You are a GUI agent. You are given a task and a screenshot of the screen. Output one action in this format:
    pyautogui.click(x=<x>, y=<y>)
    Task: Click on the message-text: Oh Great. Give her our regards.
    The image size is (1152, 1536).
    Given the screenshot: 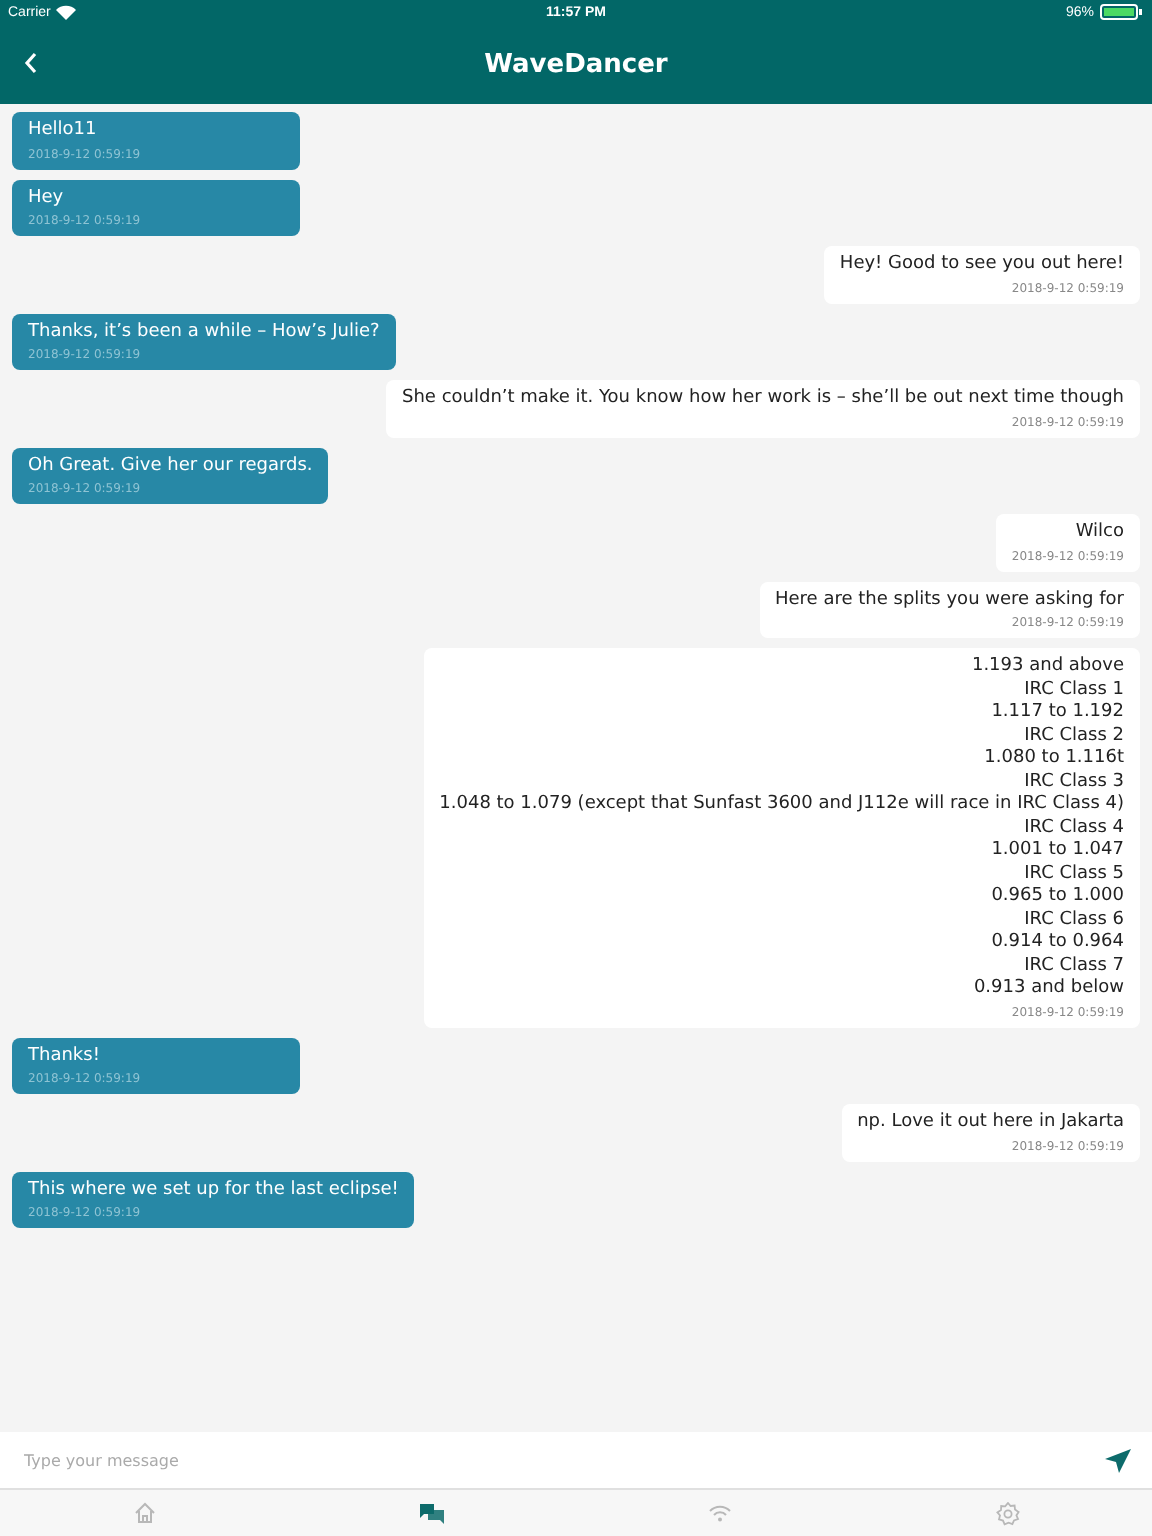 What is the action you would take?
    pyautogui.click(x=170, y=466)
    